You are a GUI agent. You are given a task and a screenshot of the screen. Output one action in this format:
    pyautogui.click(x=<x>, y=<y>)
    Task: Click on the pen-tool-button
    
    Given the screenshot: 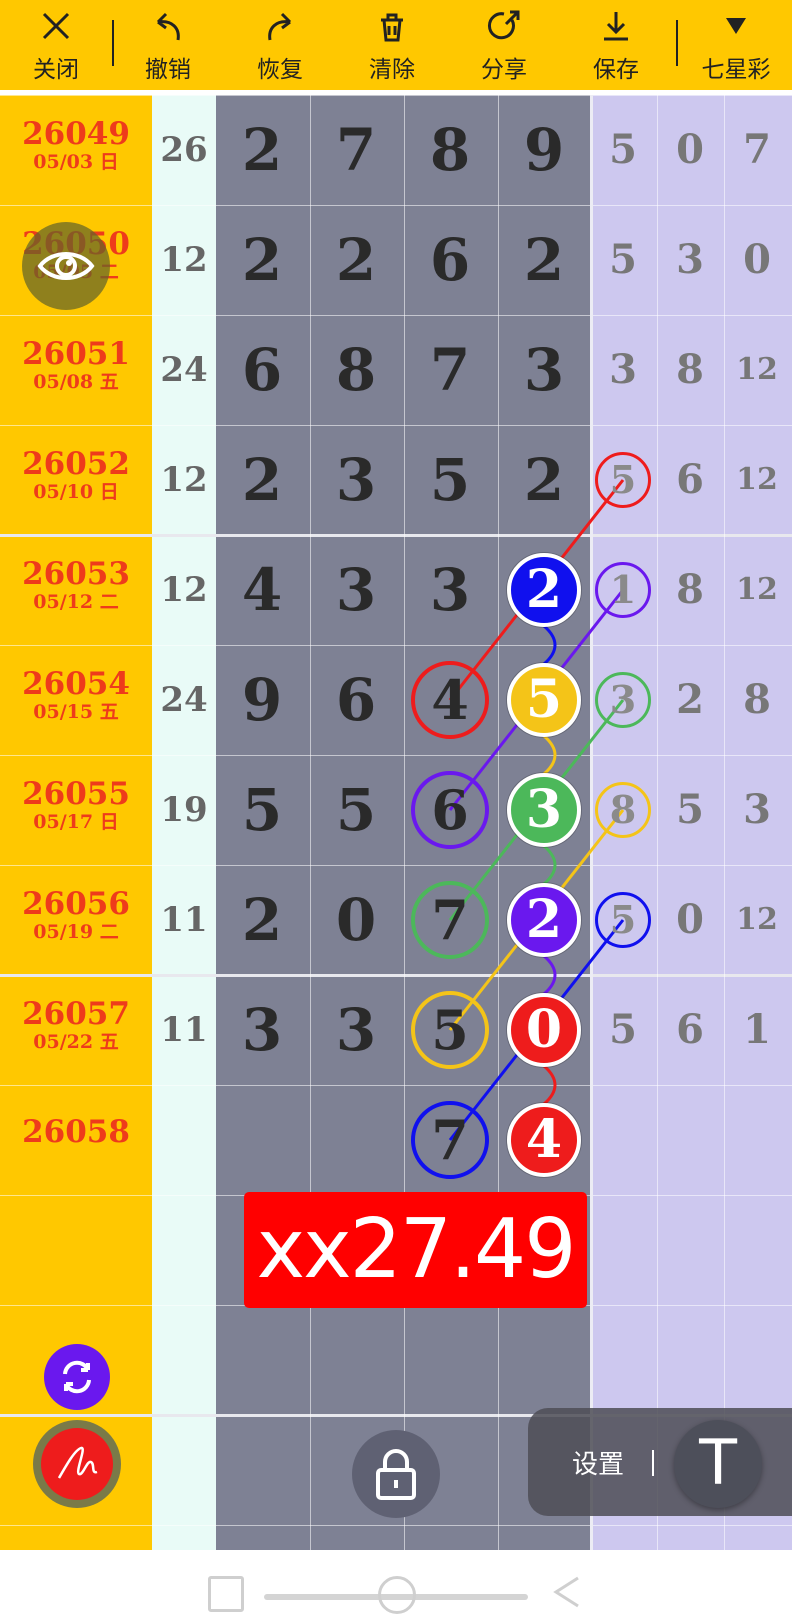 What is the action you would take?
    pyautogui.click(x=77, y=1464)
    